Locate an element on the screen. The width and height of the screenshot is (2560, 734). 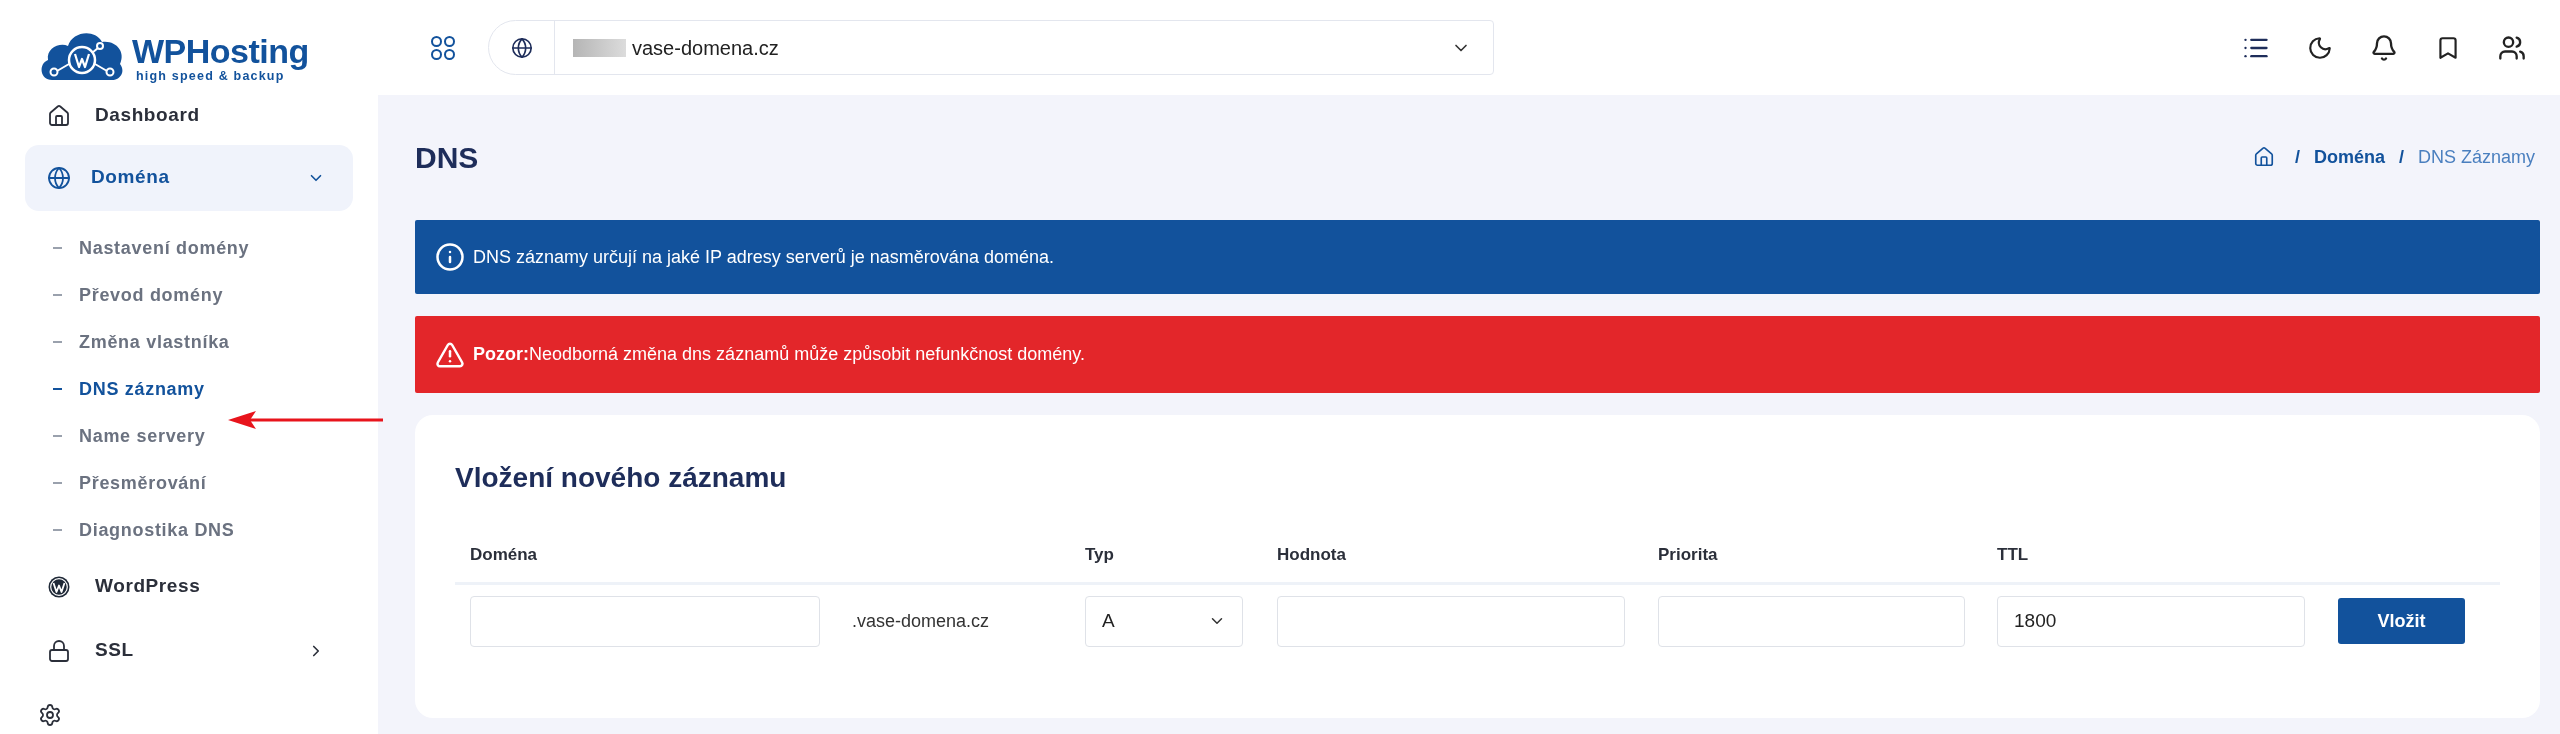
sidebar-item: Dashboard is located at coordinates (189, 115).